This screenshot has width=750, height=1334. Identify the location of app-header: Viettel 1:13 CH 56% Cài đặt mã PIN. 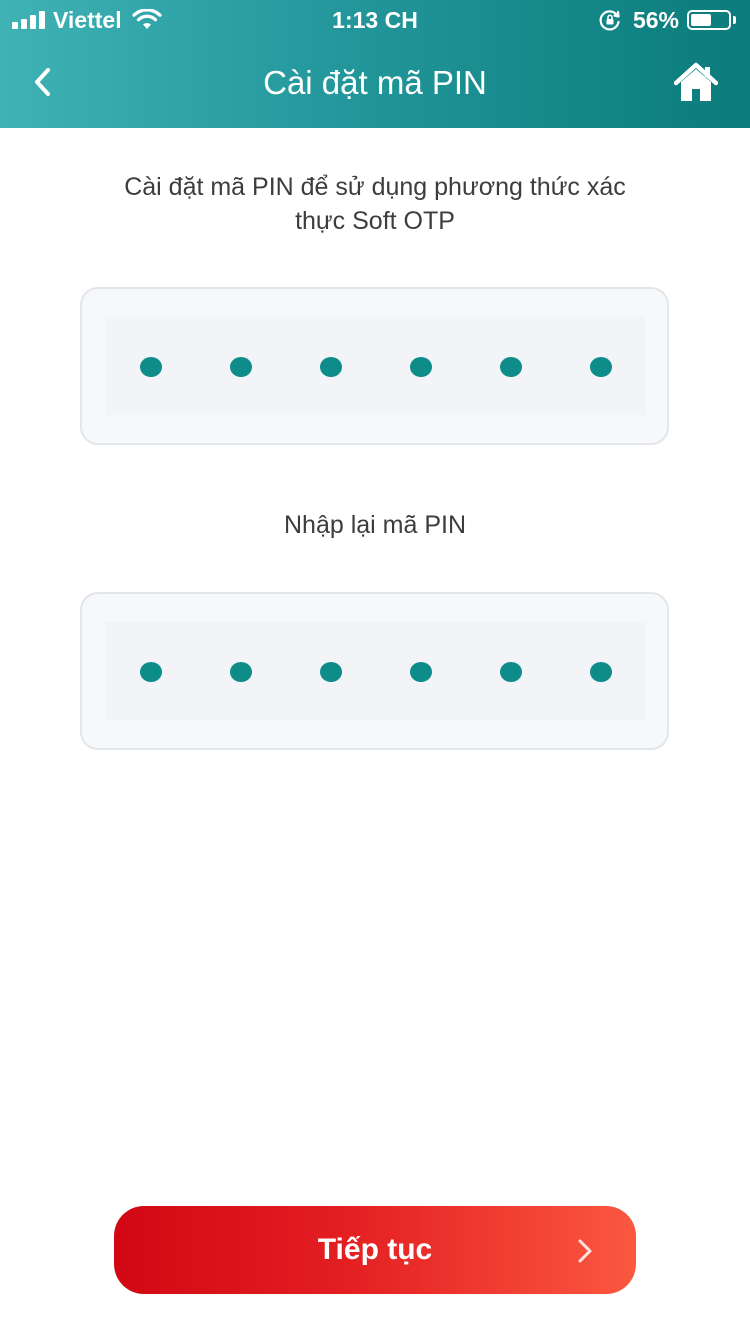
(375, 64).